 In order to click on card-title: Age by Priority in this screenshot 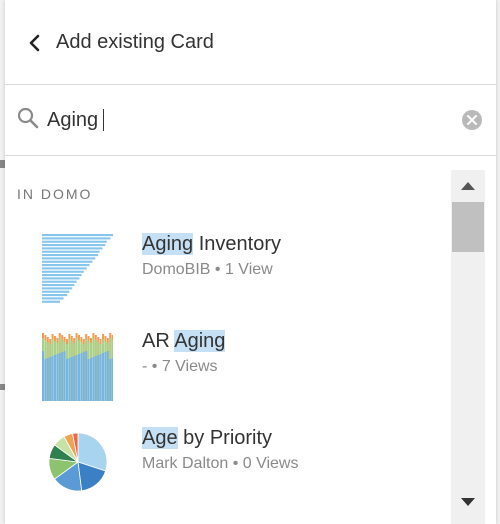, I will do `click(207, 438)`.